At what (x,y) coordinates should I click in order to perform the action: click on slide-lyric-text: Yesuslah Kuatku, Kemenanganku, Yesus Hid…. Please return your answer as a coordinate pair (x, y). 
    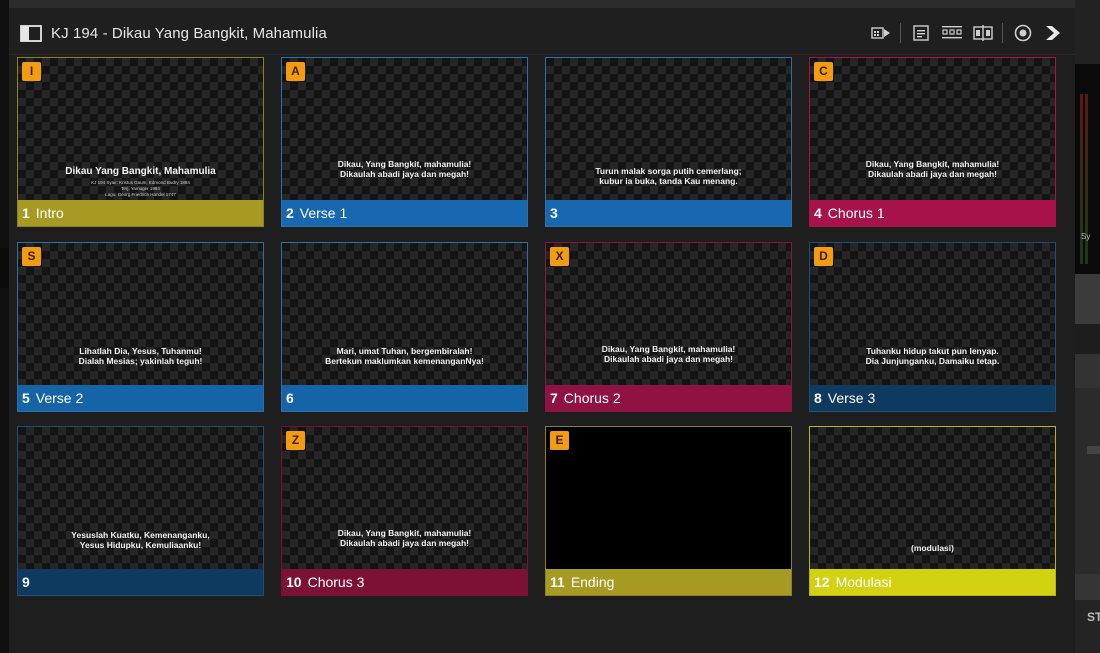
    Looking at the image, I should click on (140, 540).